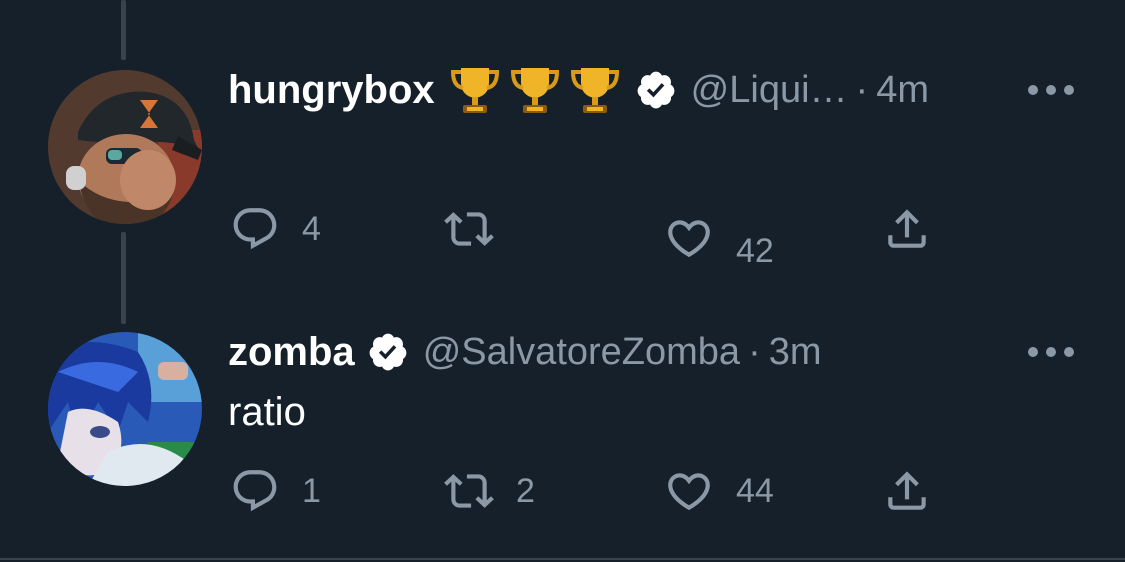 This screenshot has height=562, width=1125. Describe the element at coordinates (125, 147) in the screenshot. I see `avatar-hungrybox` at that location.